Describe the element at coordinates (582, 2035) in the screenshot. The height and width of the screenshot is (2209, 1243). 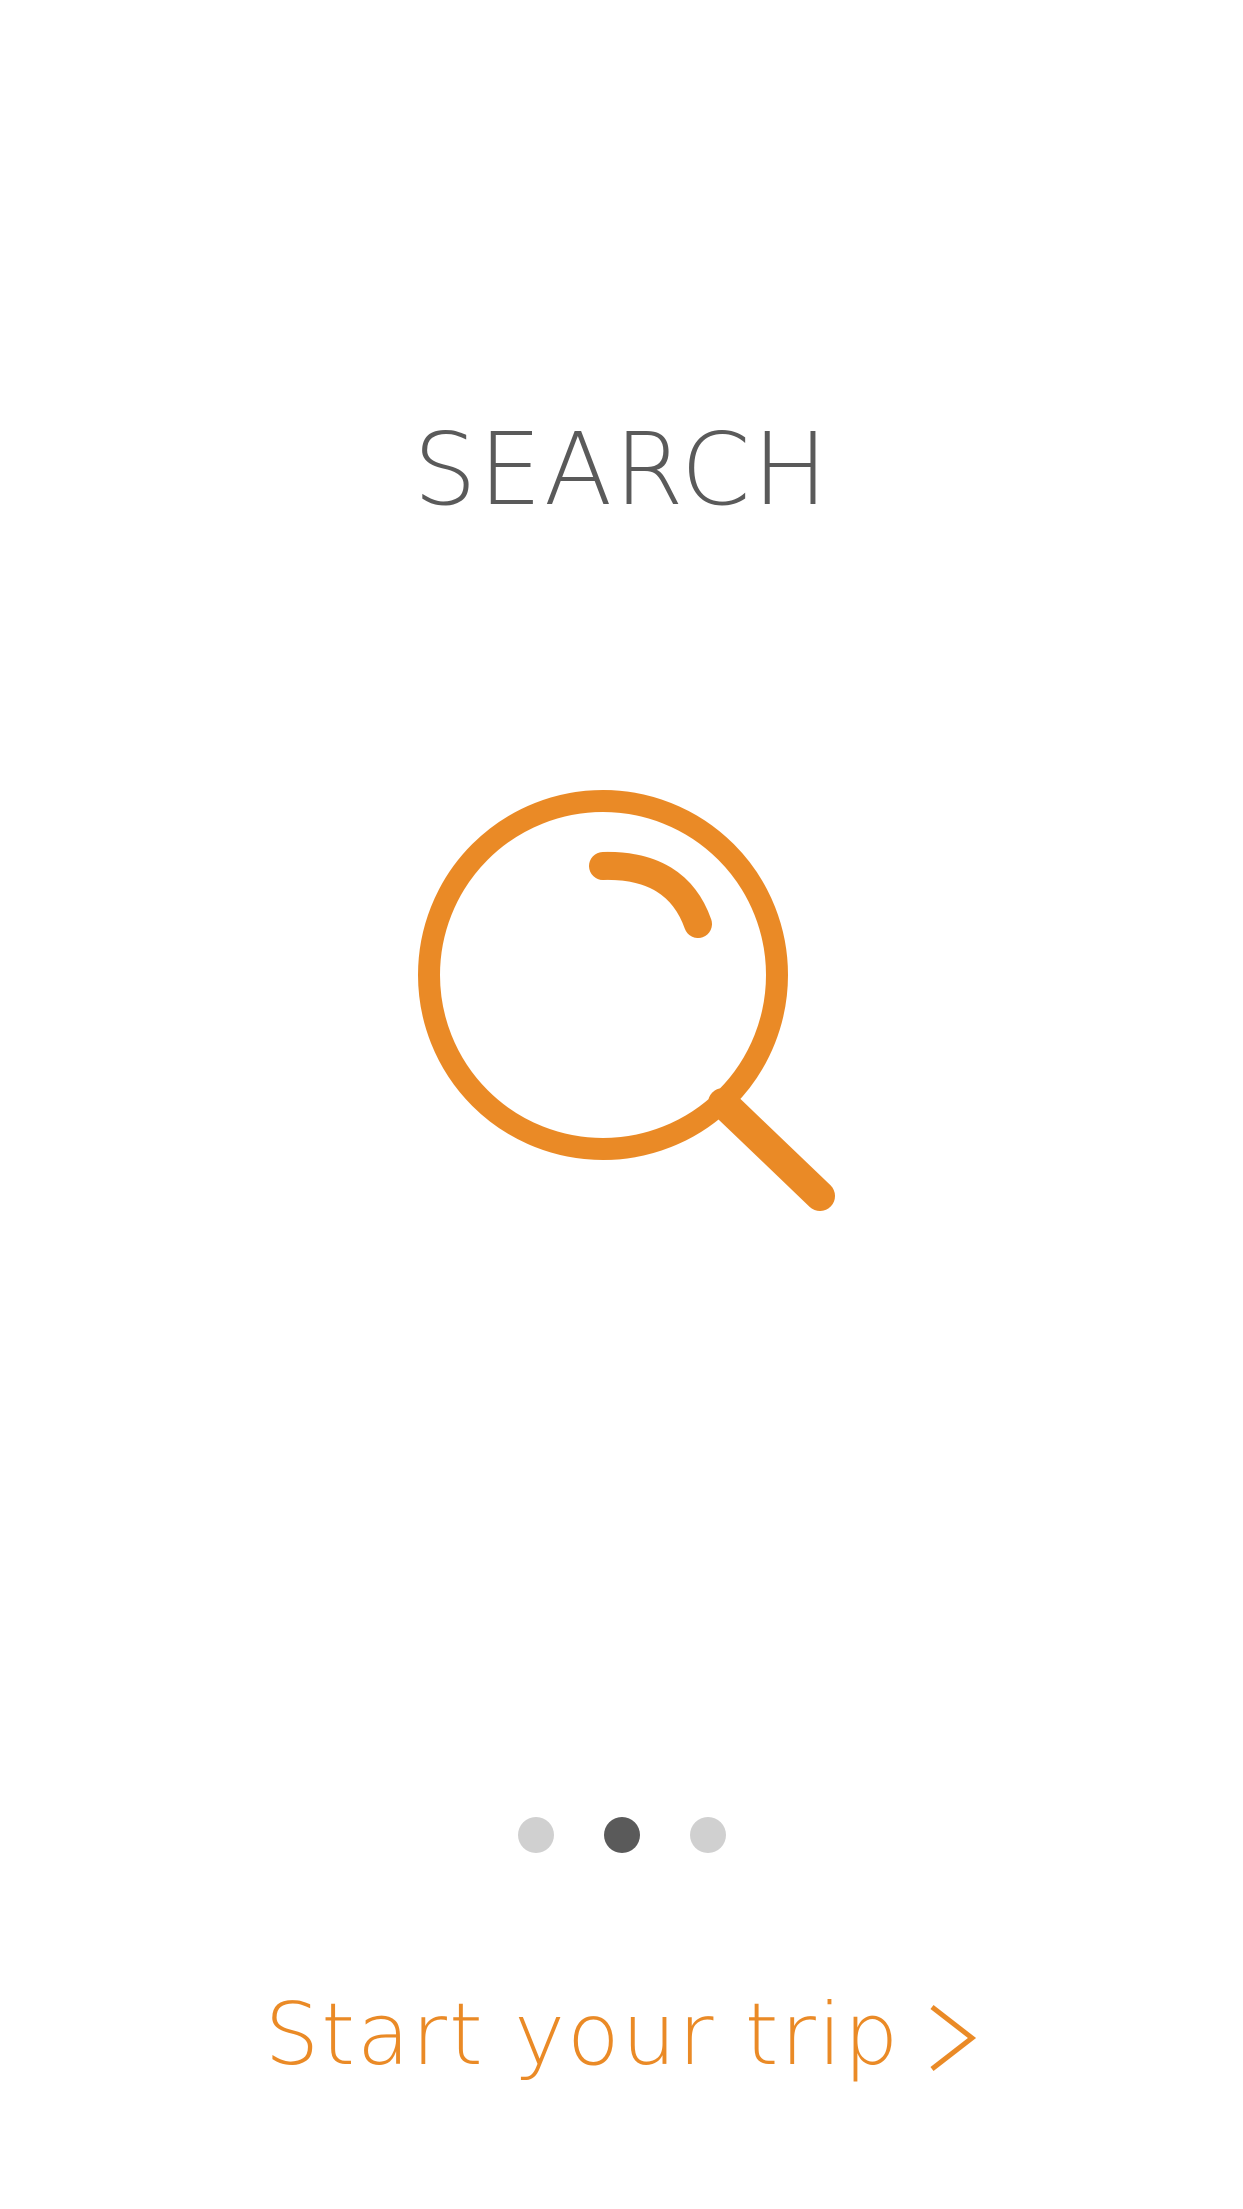
I see `start-your-trip-label: Start your trip` at that location.